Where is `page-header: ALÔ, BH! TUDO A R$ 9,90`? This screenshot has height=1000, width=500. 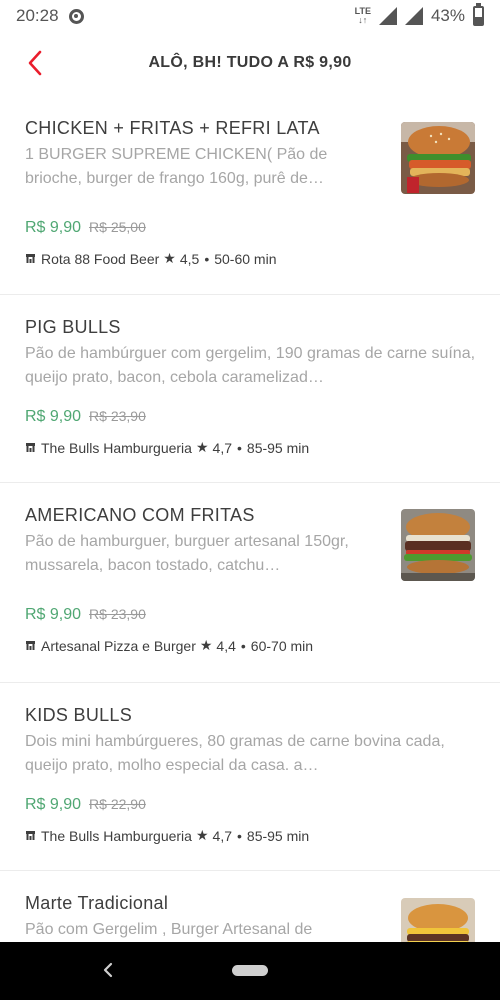 page-header: ALÔ, BH! TUDO A R$ 9,90 is located at coordinates (250, 63).